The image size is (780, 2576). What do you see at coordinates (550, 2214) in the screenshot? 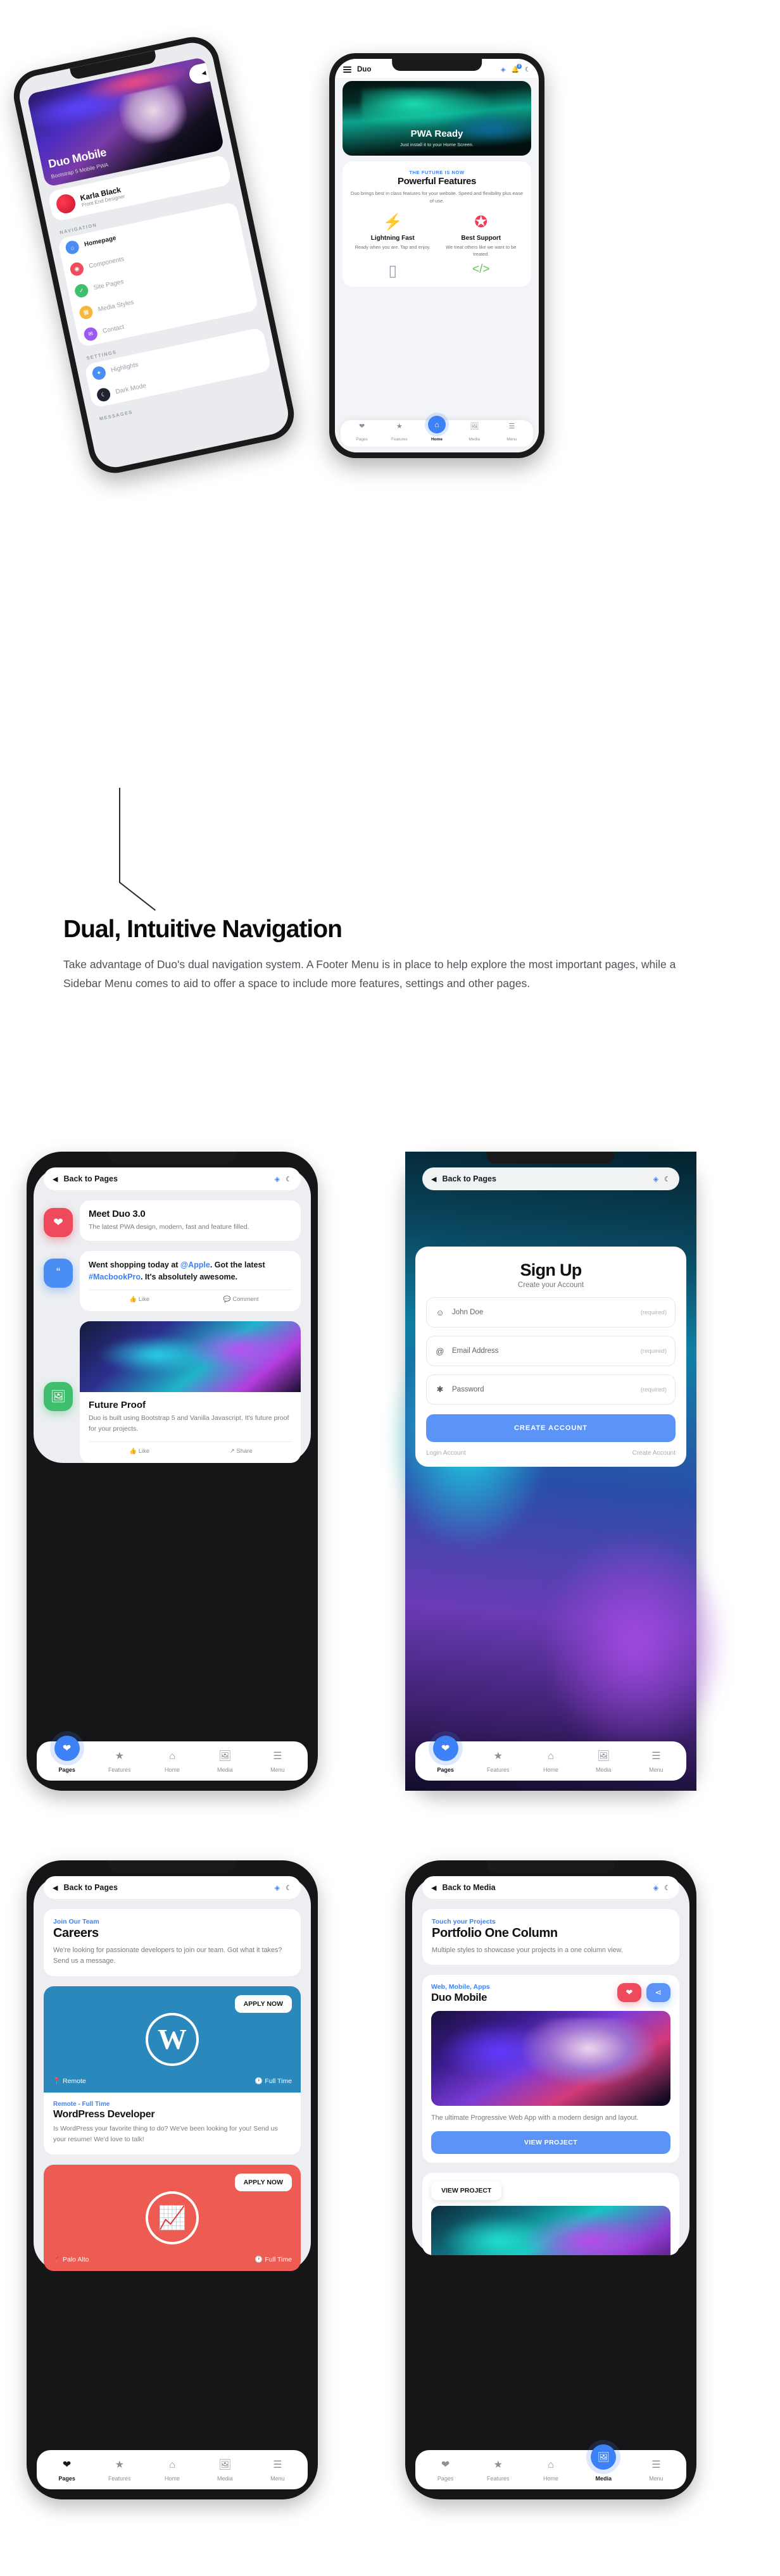
I see `project-card-second: VIEW PROJECT` at bounding box center [550, 2214].